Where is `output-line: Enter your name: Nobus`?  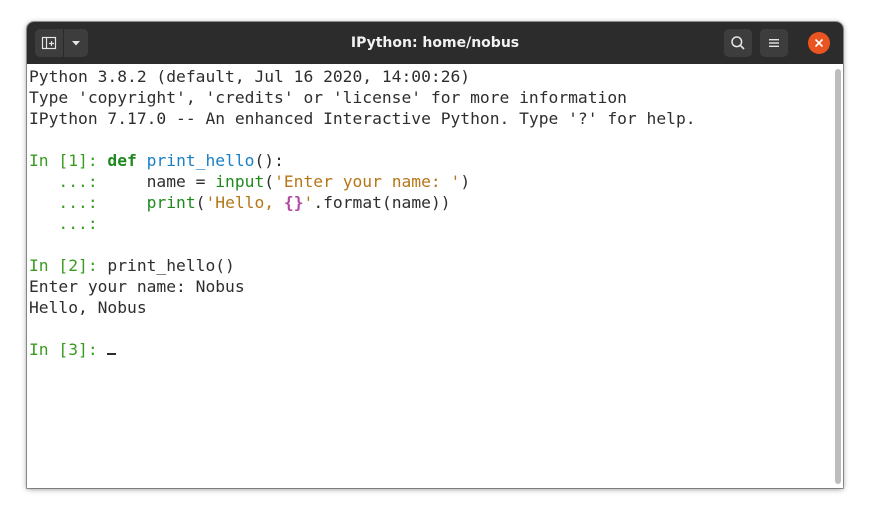
output-line: Enter your name: Nobus is located at coordinates (137, 286).